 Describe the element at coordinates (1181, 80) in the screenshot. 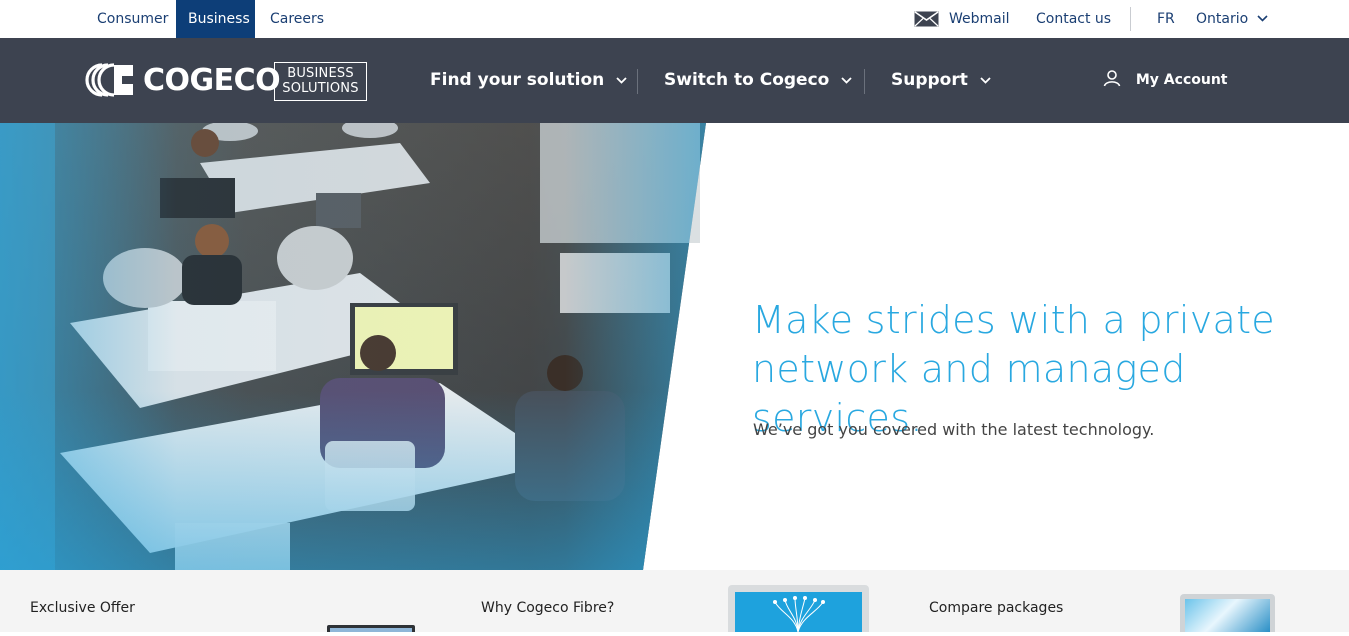

I see `my-account-label: My Account` at that location.